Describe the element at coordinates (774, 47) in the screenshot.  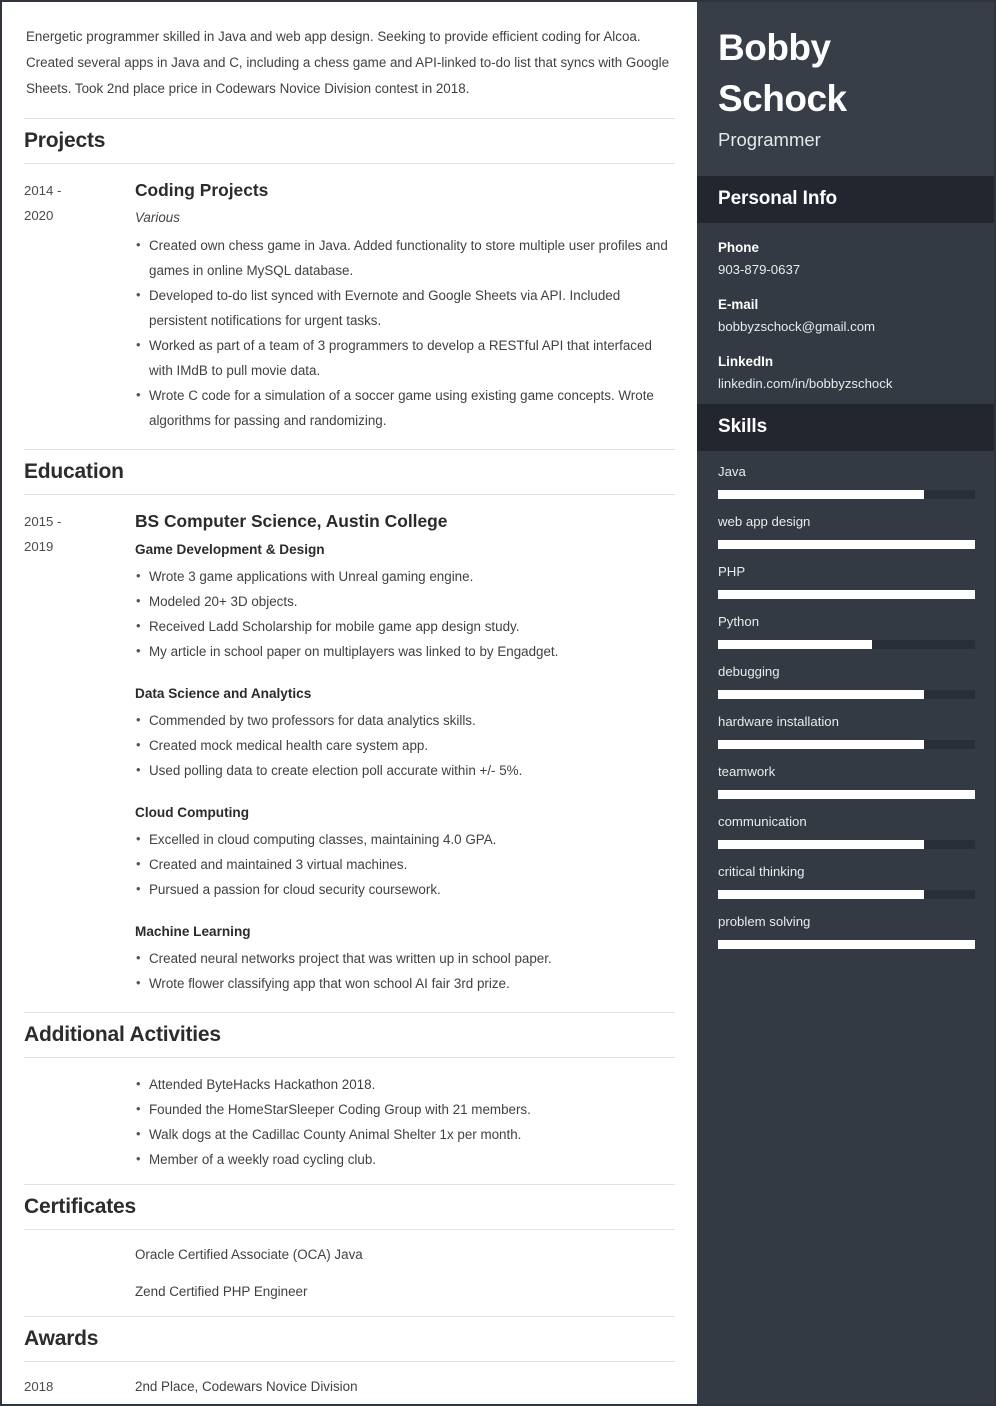
I see `candidate-first-name: Bobby` at that location.